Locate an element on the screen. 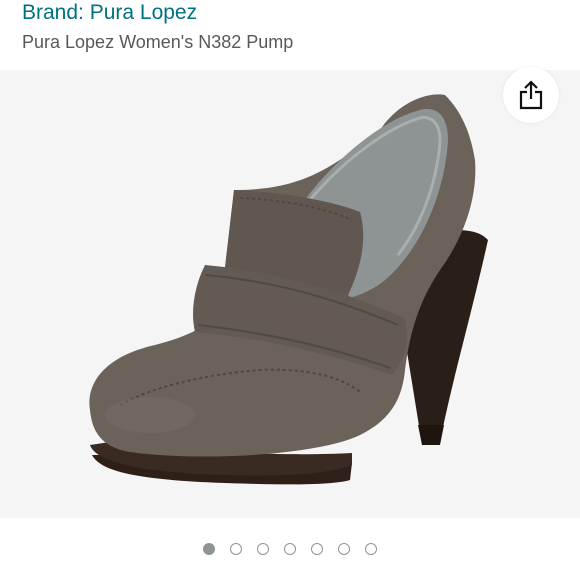 This screenshot has width=580, height=580. share-button is located at coordinates (531, 95).